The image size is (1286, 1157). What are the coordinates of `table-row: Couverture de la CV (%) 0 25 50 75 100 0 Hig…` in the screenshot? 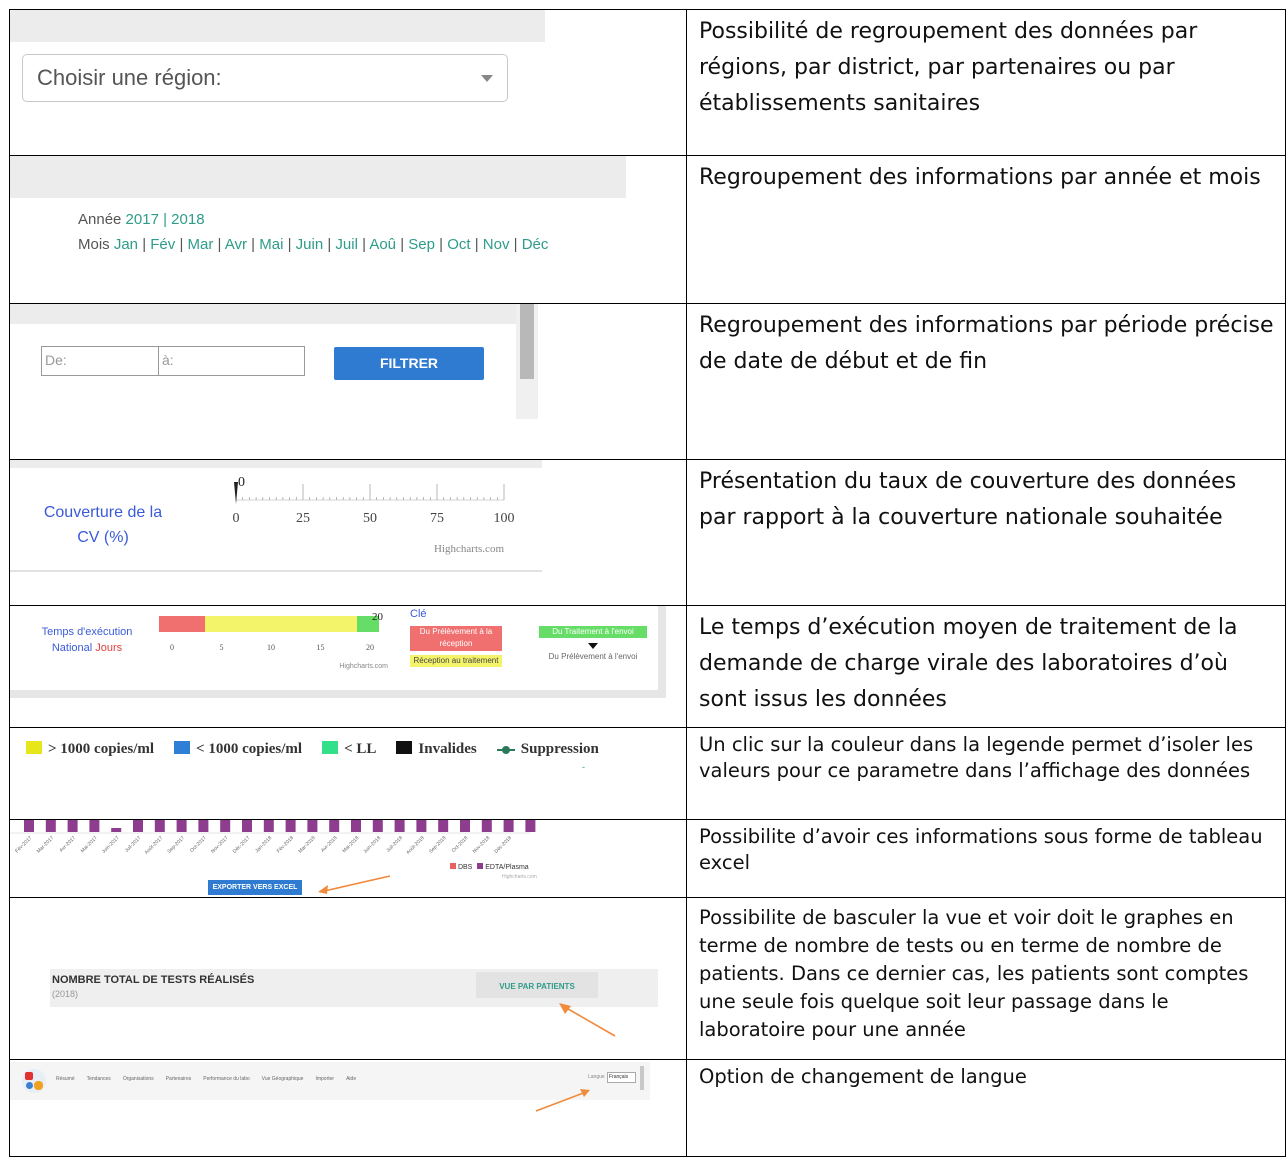 It's located at (647, 532).